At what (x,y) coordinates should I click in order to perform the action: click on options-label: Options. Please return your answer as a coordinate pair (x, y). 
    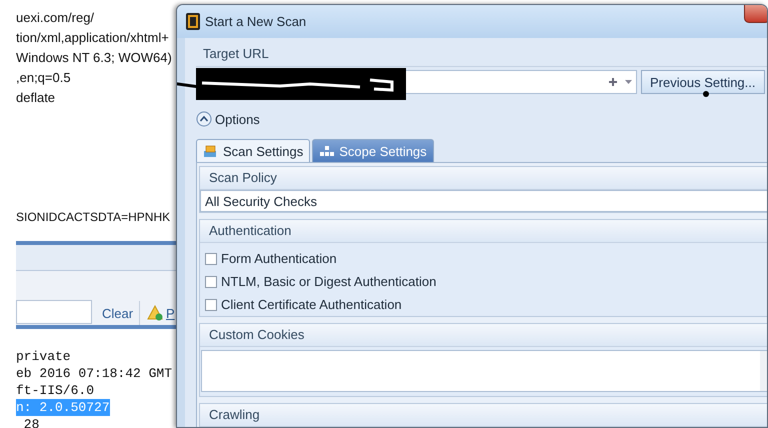
    Looking at the image, I should click on (237, 119).